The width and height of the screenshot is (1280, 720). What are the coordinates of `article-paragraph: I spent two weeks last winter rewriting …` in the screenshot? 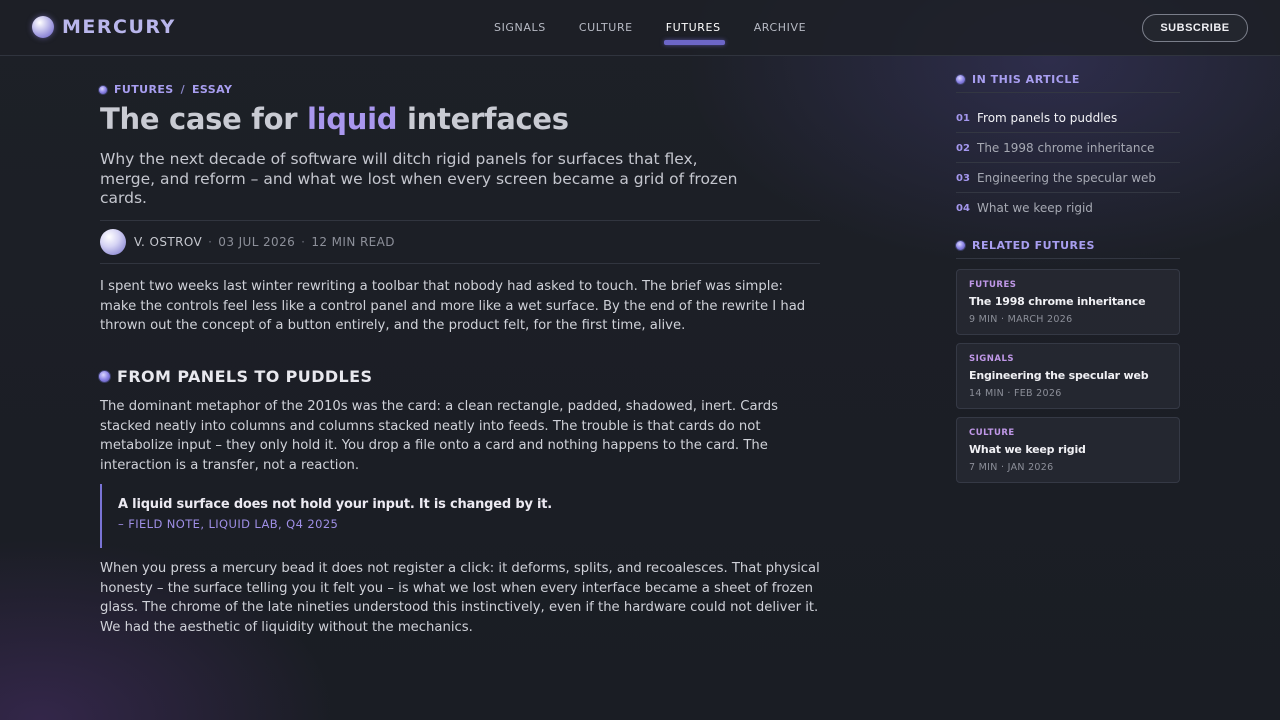 It's located at (453, 306).